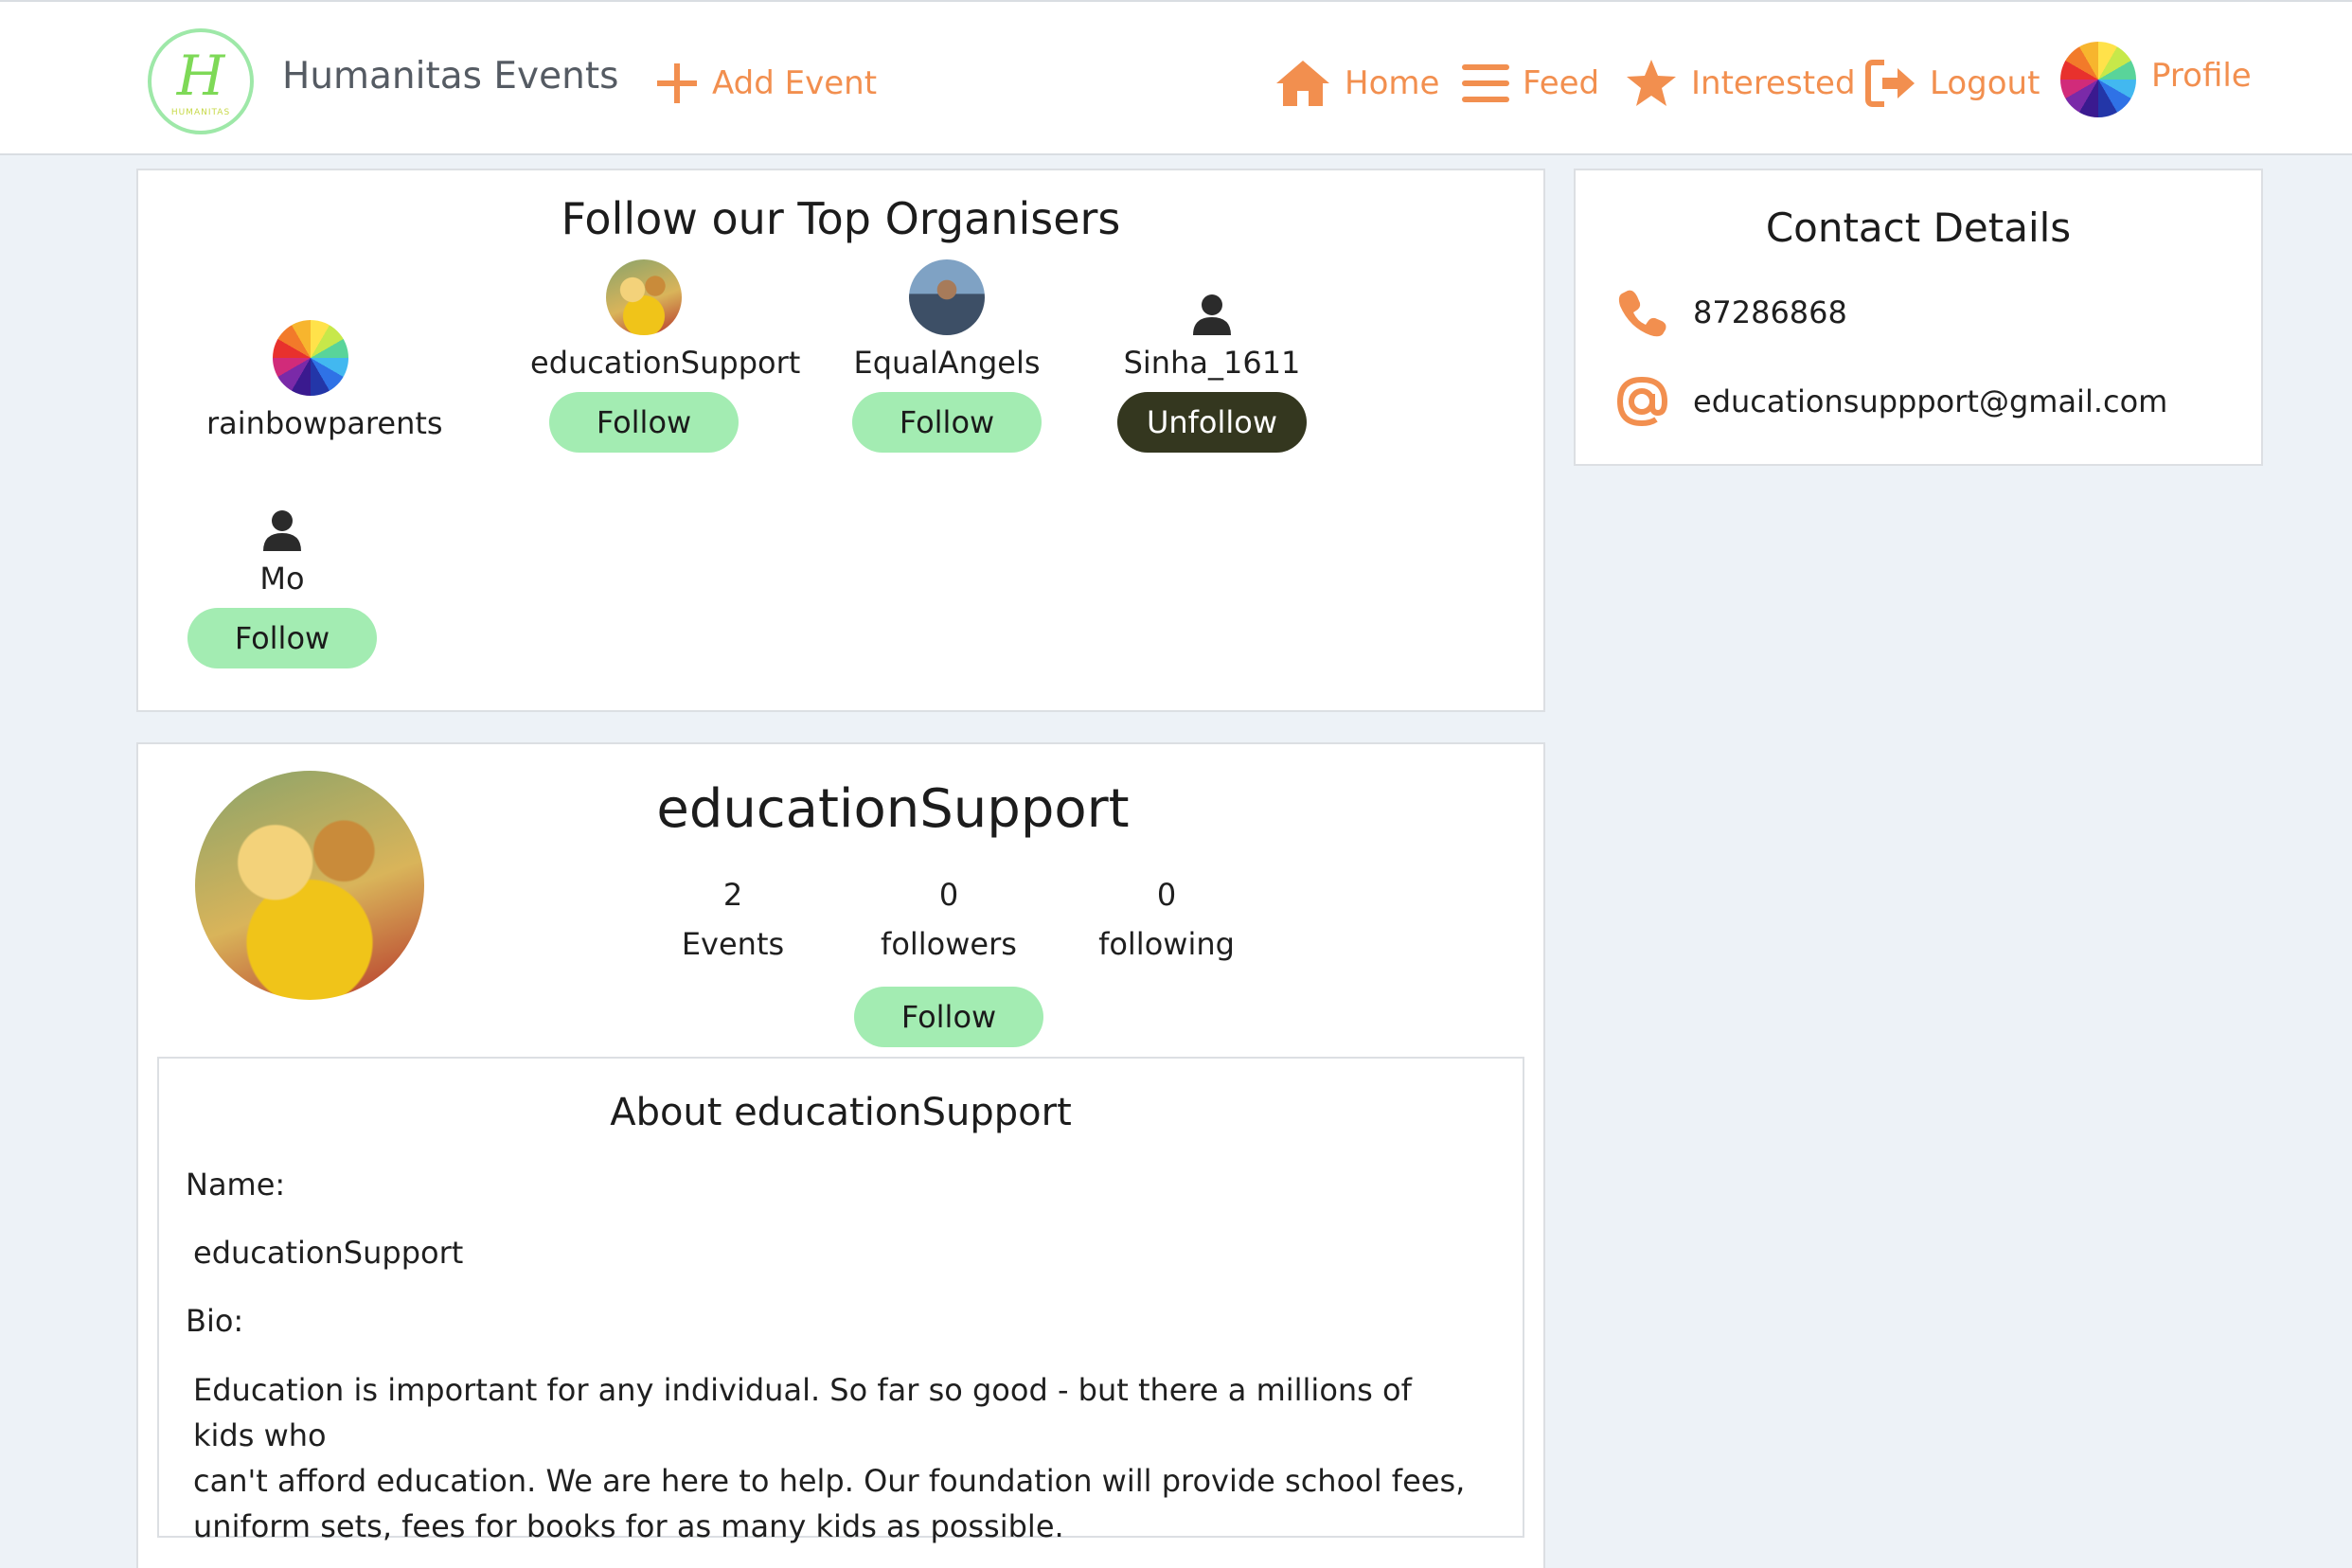 Image resolution: width=2352 pixels, height=1568 pixels. What do you see at coordinates (1890, 83) in the screenshot?
I see `logout-icon` at bounding box center [1890, 83].